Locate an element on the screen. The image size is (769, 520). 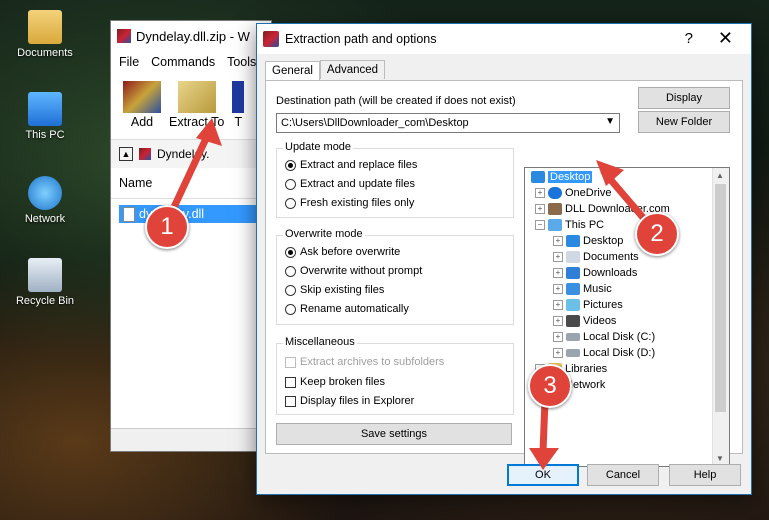
winrar-address-bar: ▲ Dyndelay. is located at coordinates (194, 153).